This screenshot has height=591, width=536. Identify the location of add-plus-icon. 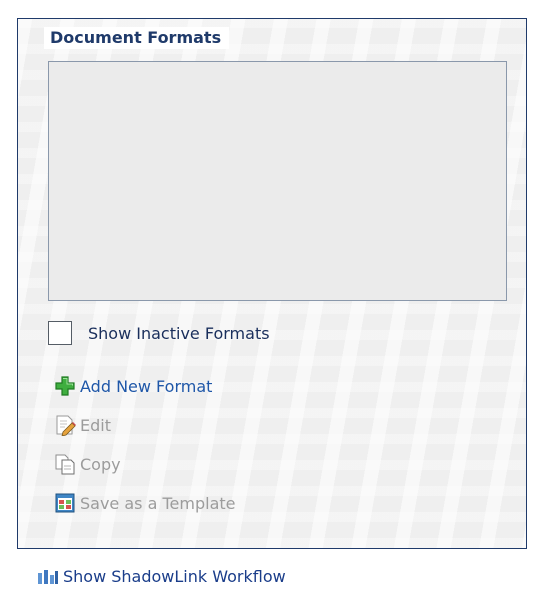
(65, 386).